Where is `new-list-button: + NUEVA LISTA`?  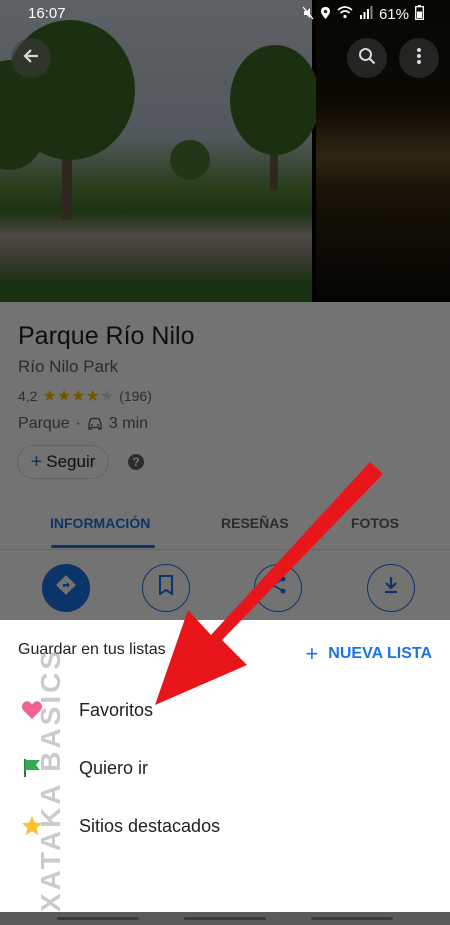
new-list-button: + NUEVA LISTA is located at coordinates (368, 654).